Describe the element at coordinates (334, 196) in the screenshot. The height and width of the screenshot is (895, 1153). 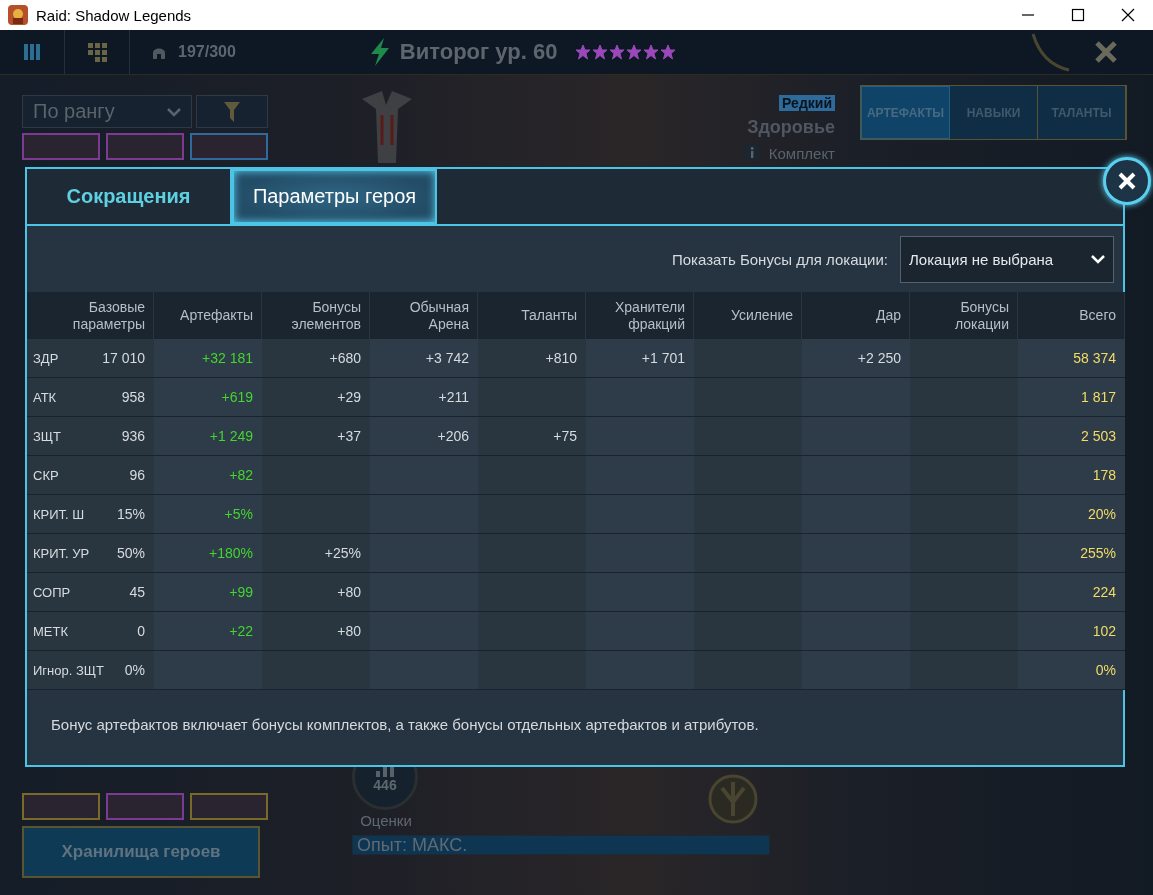
I see `dialog-tab: Параметры героя` at that location.